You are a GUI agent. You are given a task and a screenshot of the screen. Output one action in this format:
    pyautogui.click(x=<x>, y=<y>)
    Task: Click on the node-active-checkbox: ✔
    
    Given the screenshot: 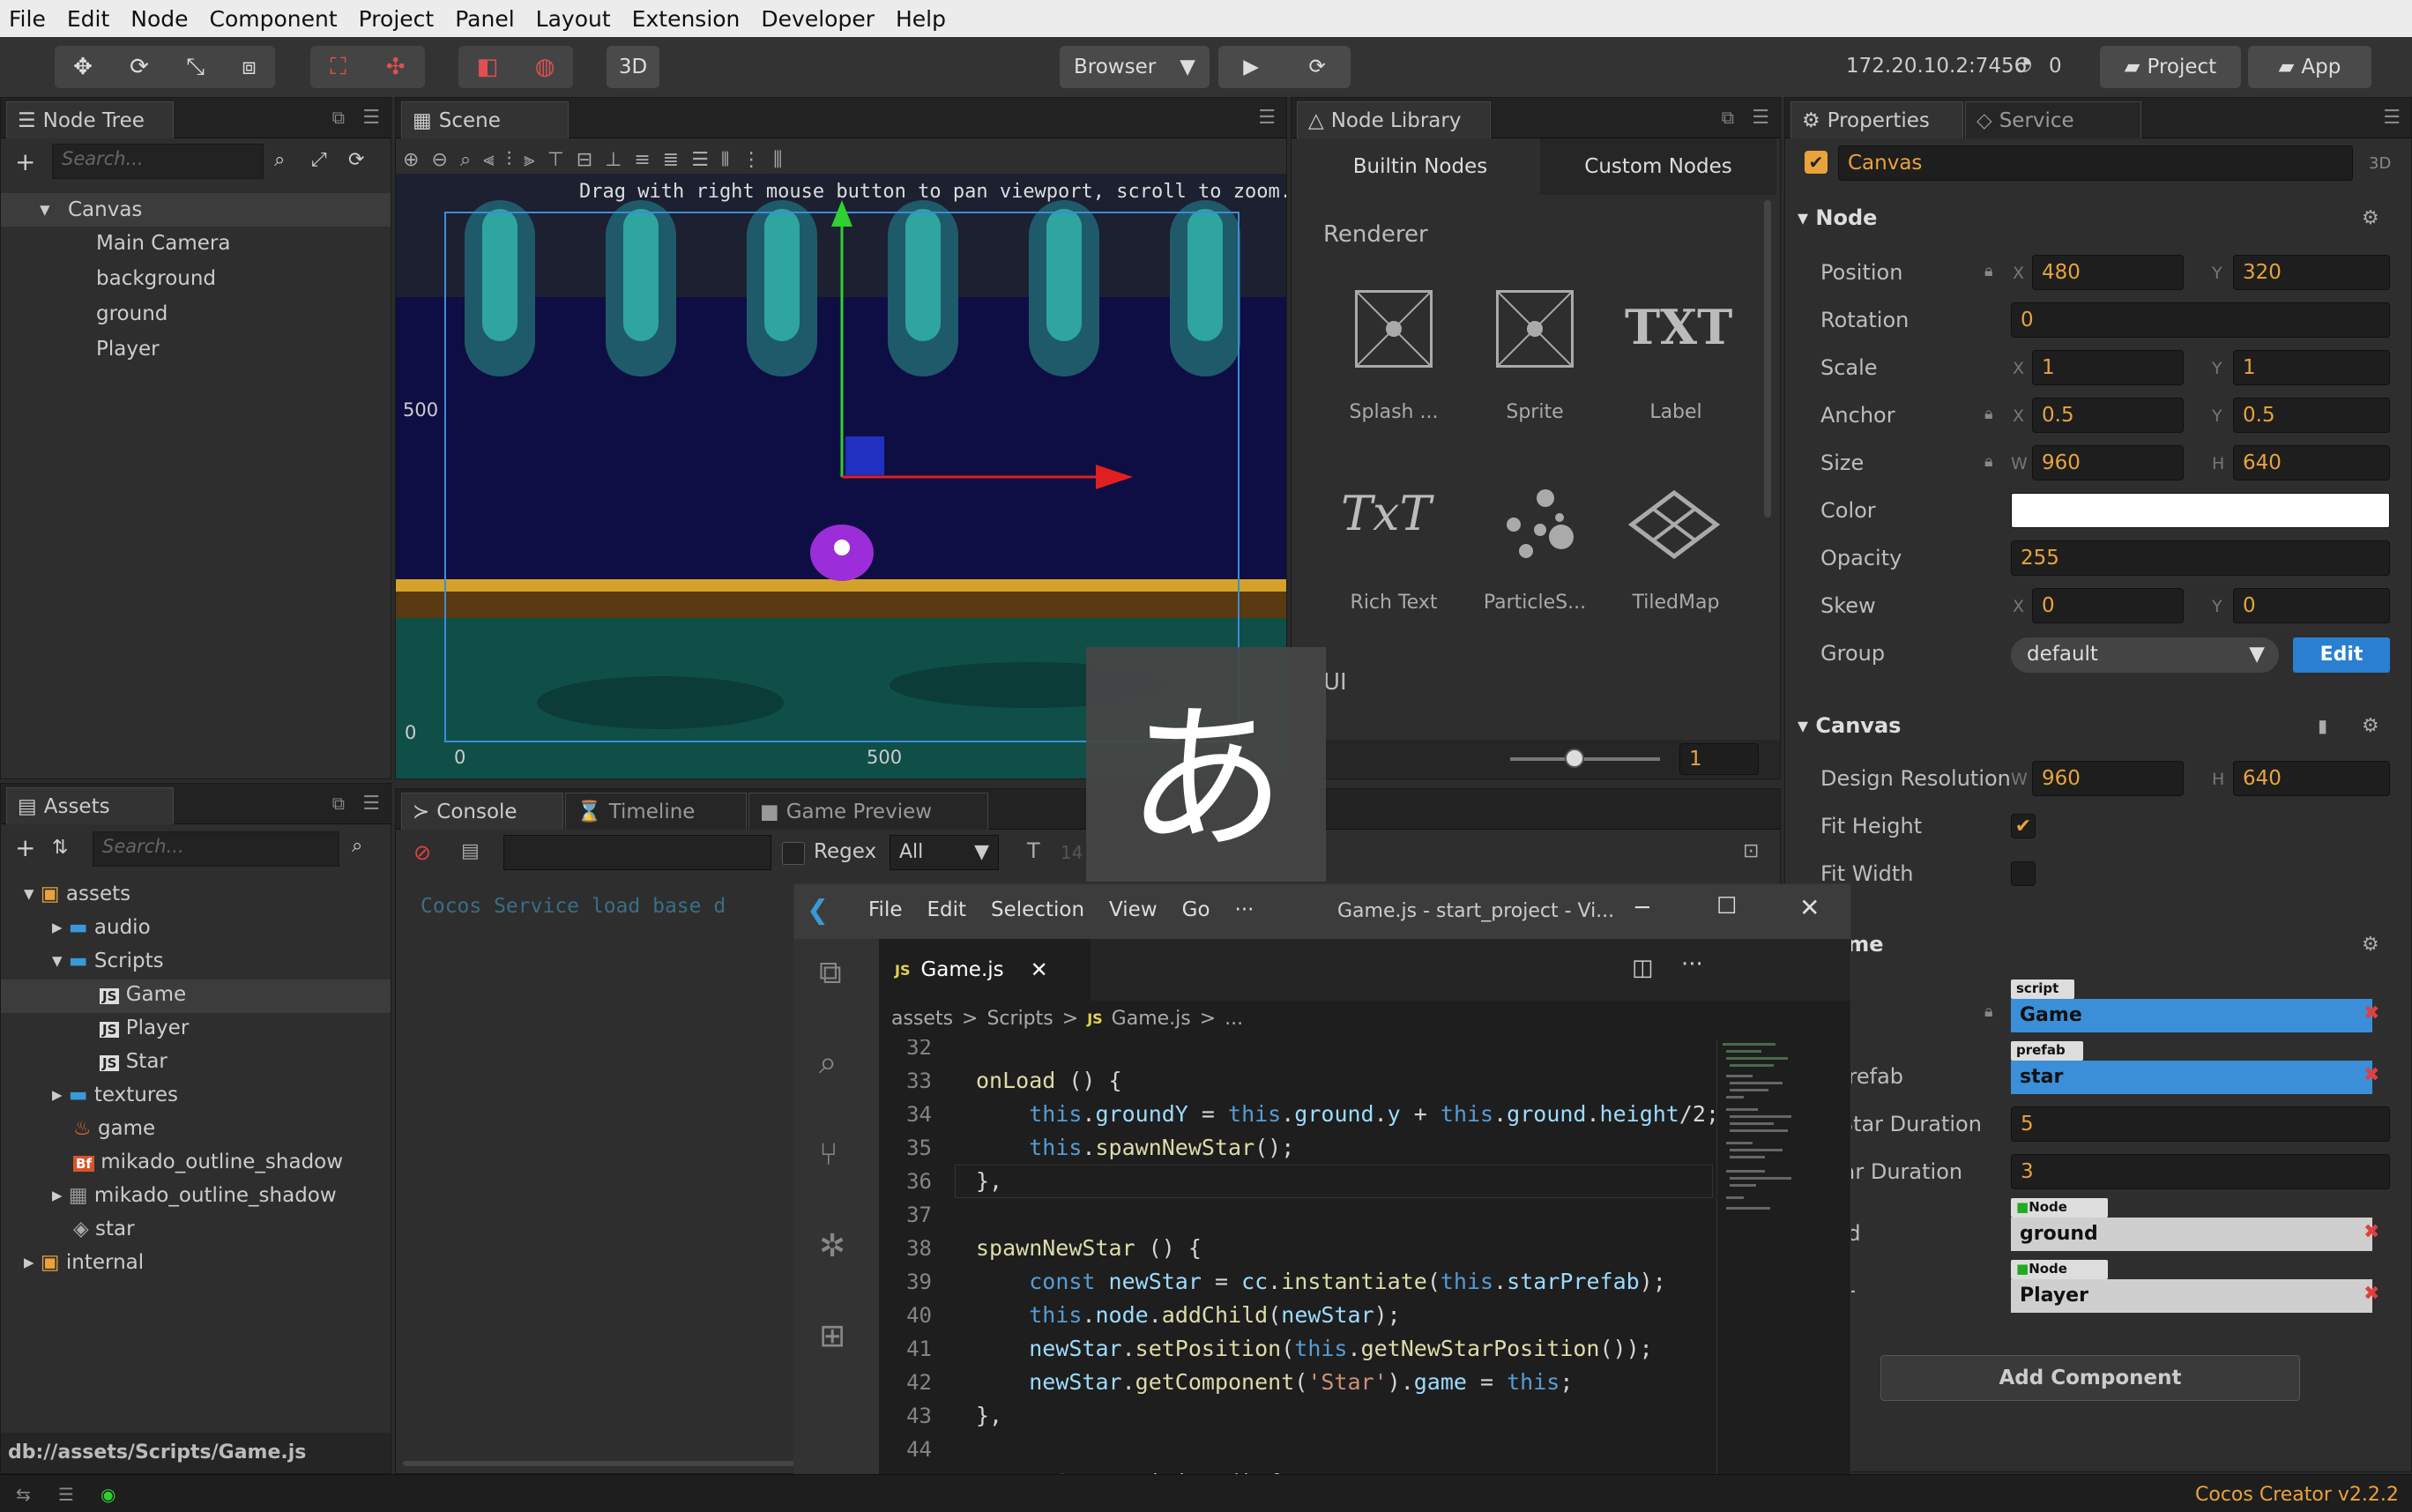 What is the action you would take?
    pyautogui.click(x=1816, y=163)
    